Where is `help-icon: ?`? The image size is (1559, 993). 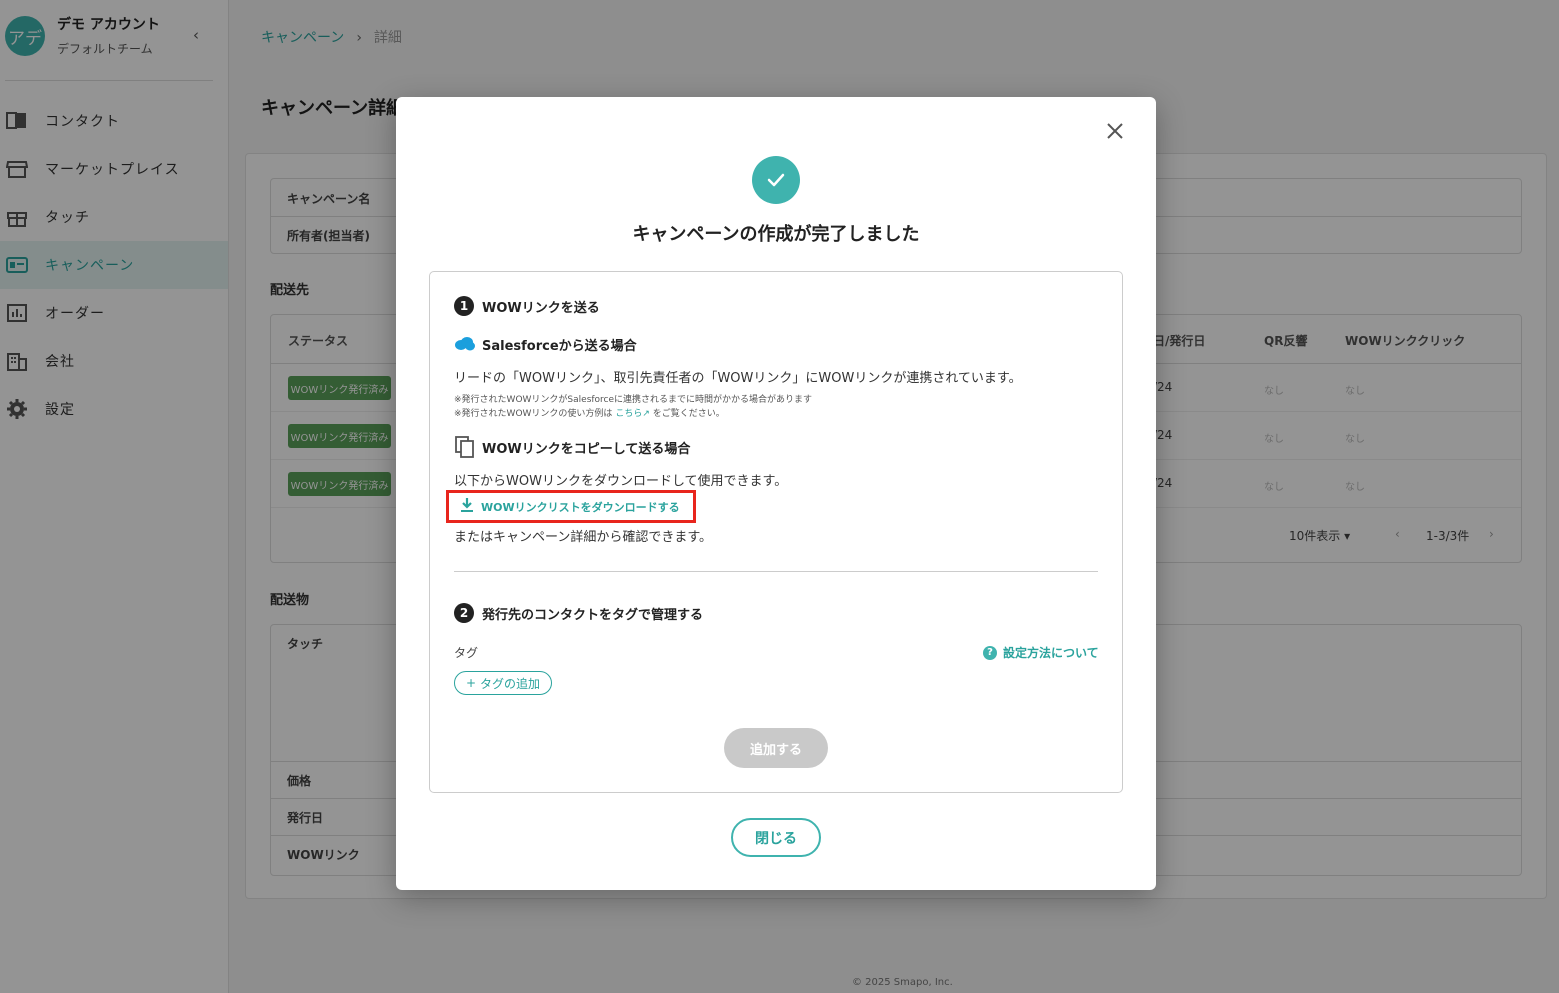
help-icon: ? is located at coordinates (990, 652).